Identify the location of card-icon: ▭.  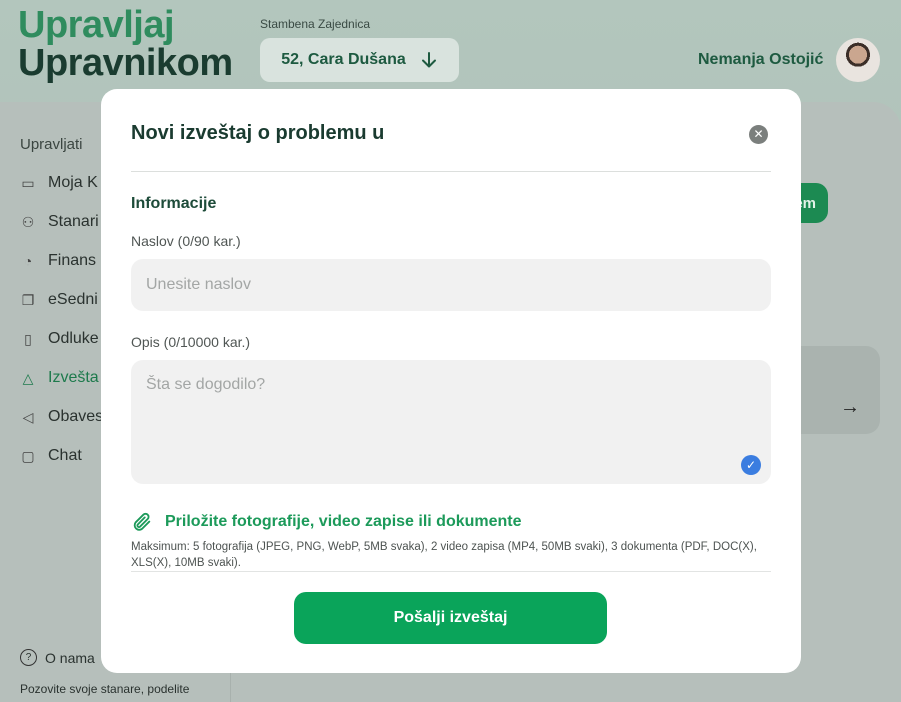
(28, 183).